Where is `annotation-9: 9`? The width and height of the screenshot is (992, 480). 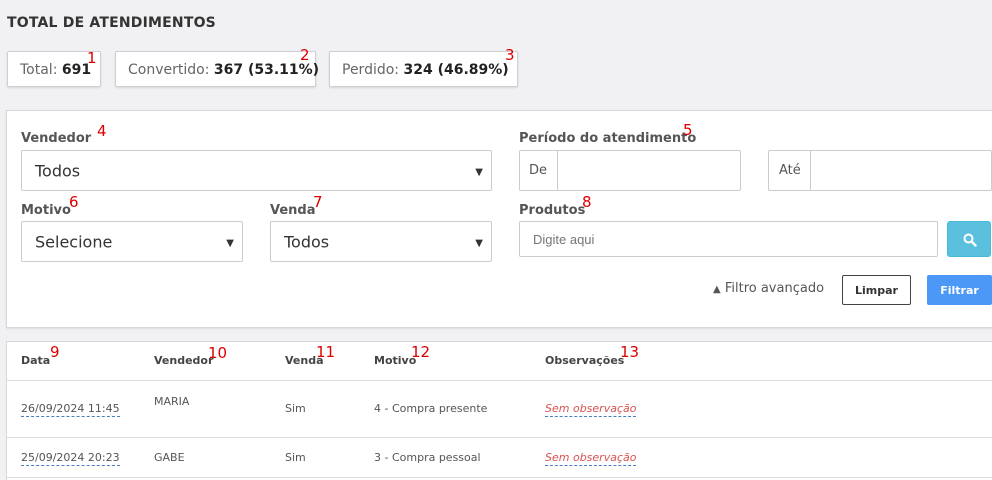
annotation-9: 9 is located at coordinates (55, 352).